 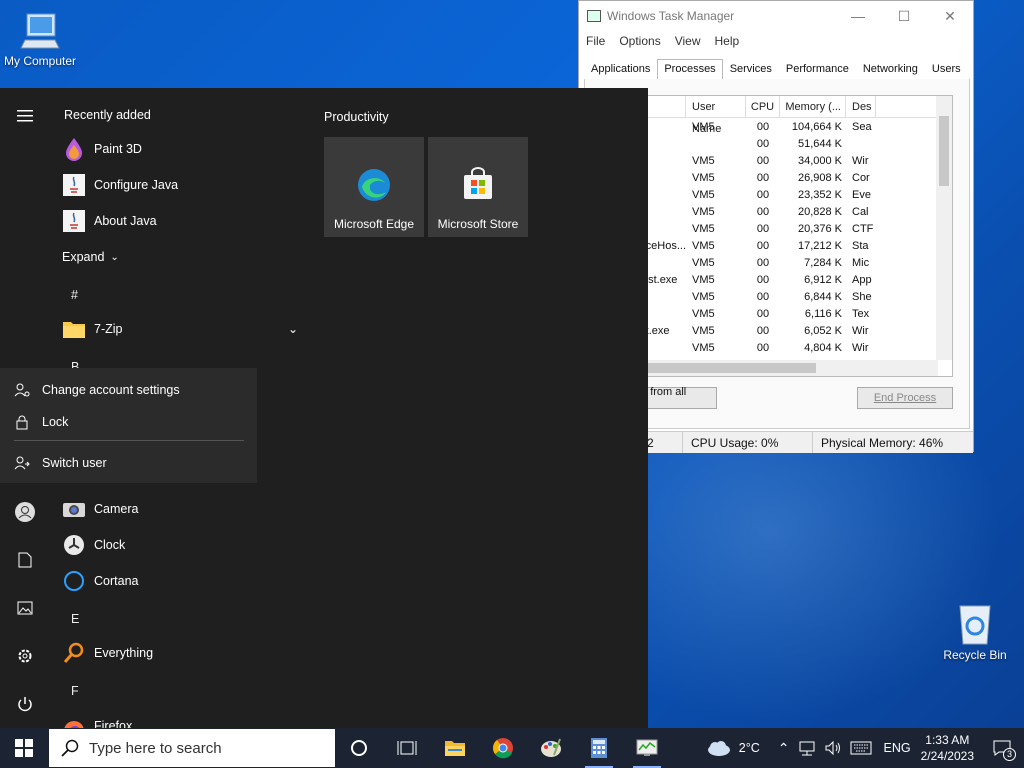 I want to click on paint-button, so click(x=551, y=748).